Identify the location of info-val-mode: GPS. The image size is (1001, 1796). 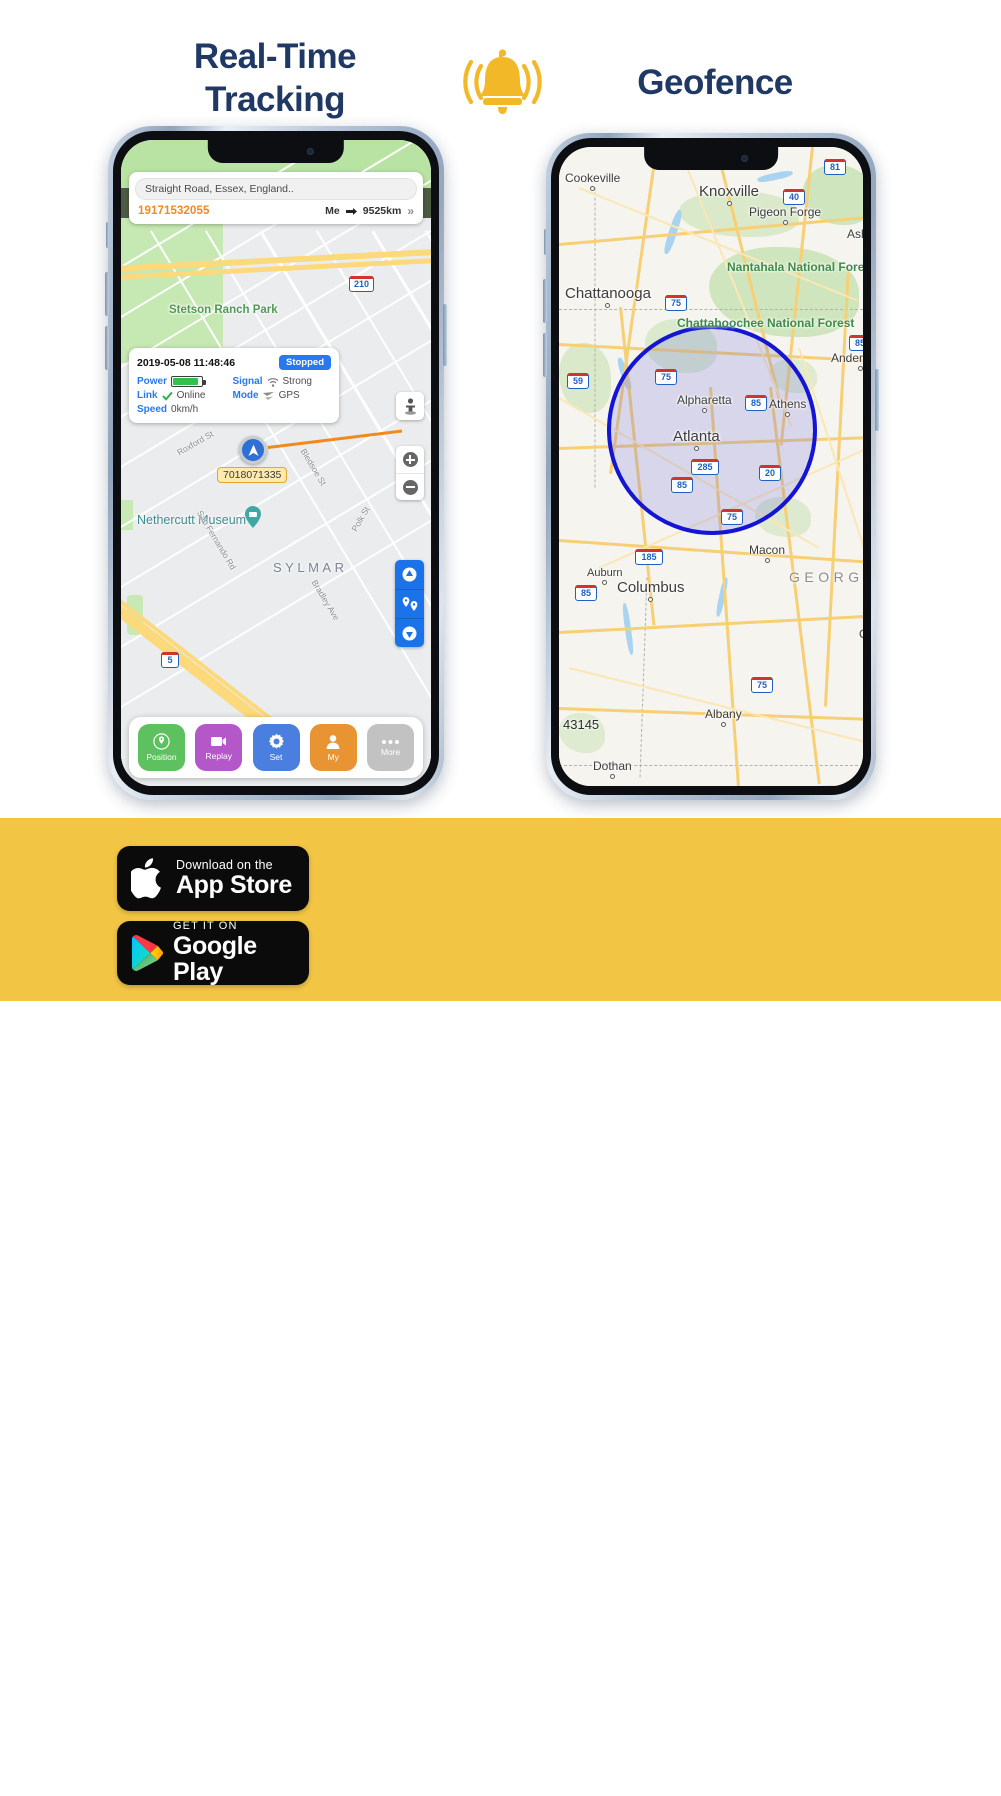
(289, 395).